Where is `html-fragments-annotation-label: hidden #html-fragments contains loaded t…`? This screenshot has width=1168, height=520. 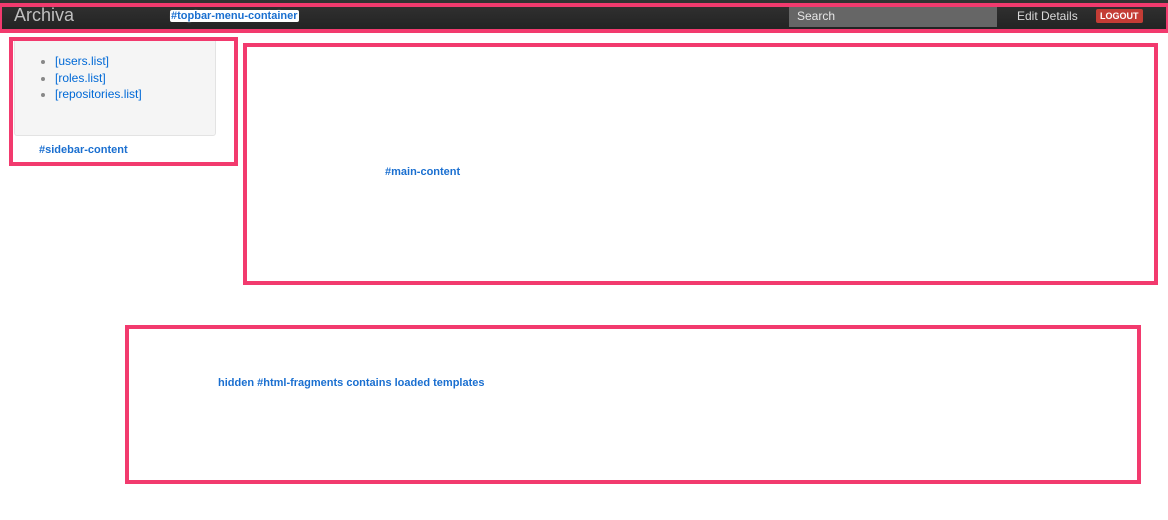
html-fragments-annotation-label: hidden #html-fragments contains loaded t… is located at coordinates (351, 383).